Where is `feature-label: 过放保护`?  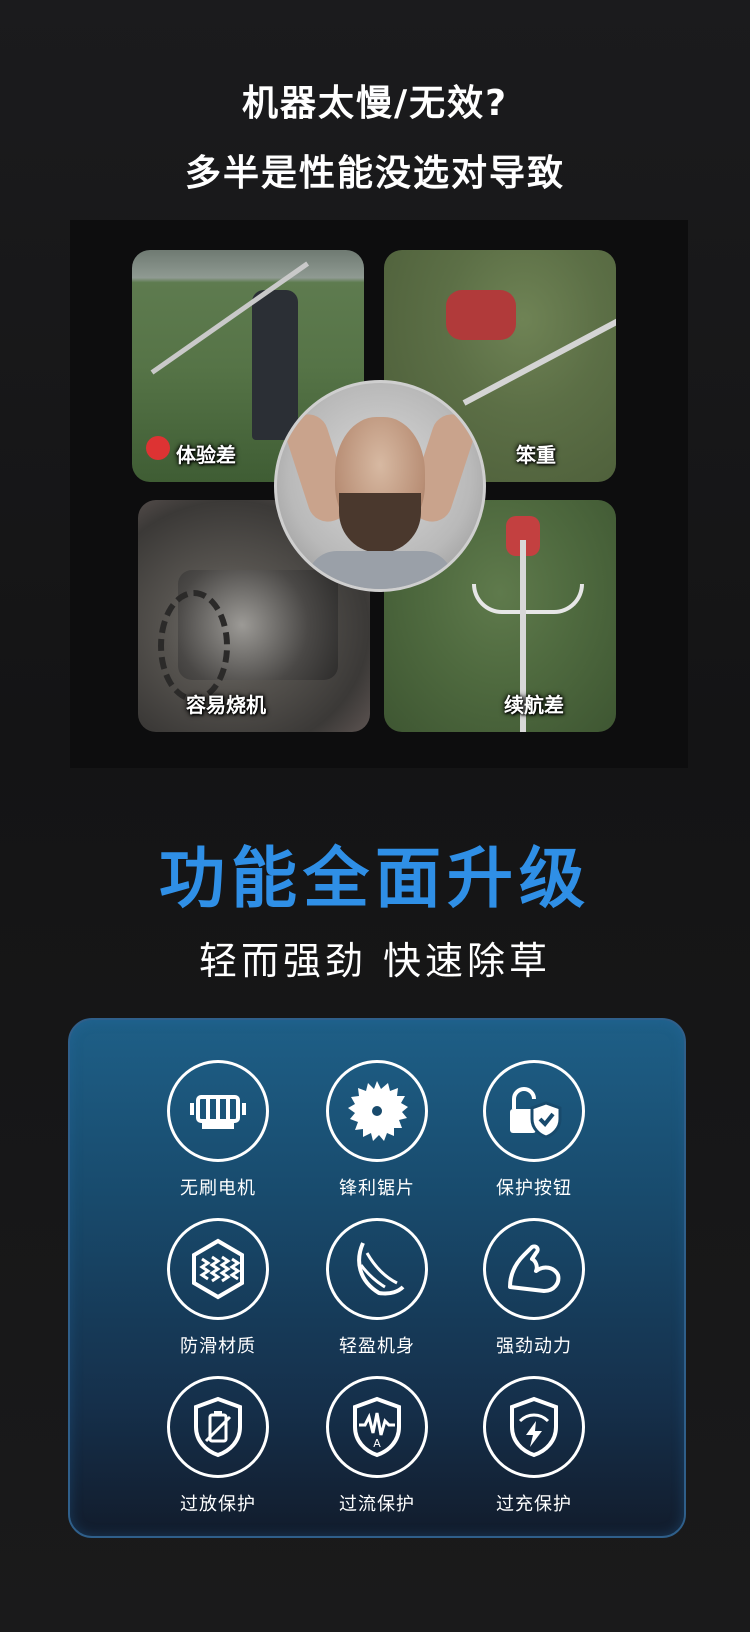 feature-label: 过放保护 is located at coordinates (218, 1504).